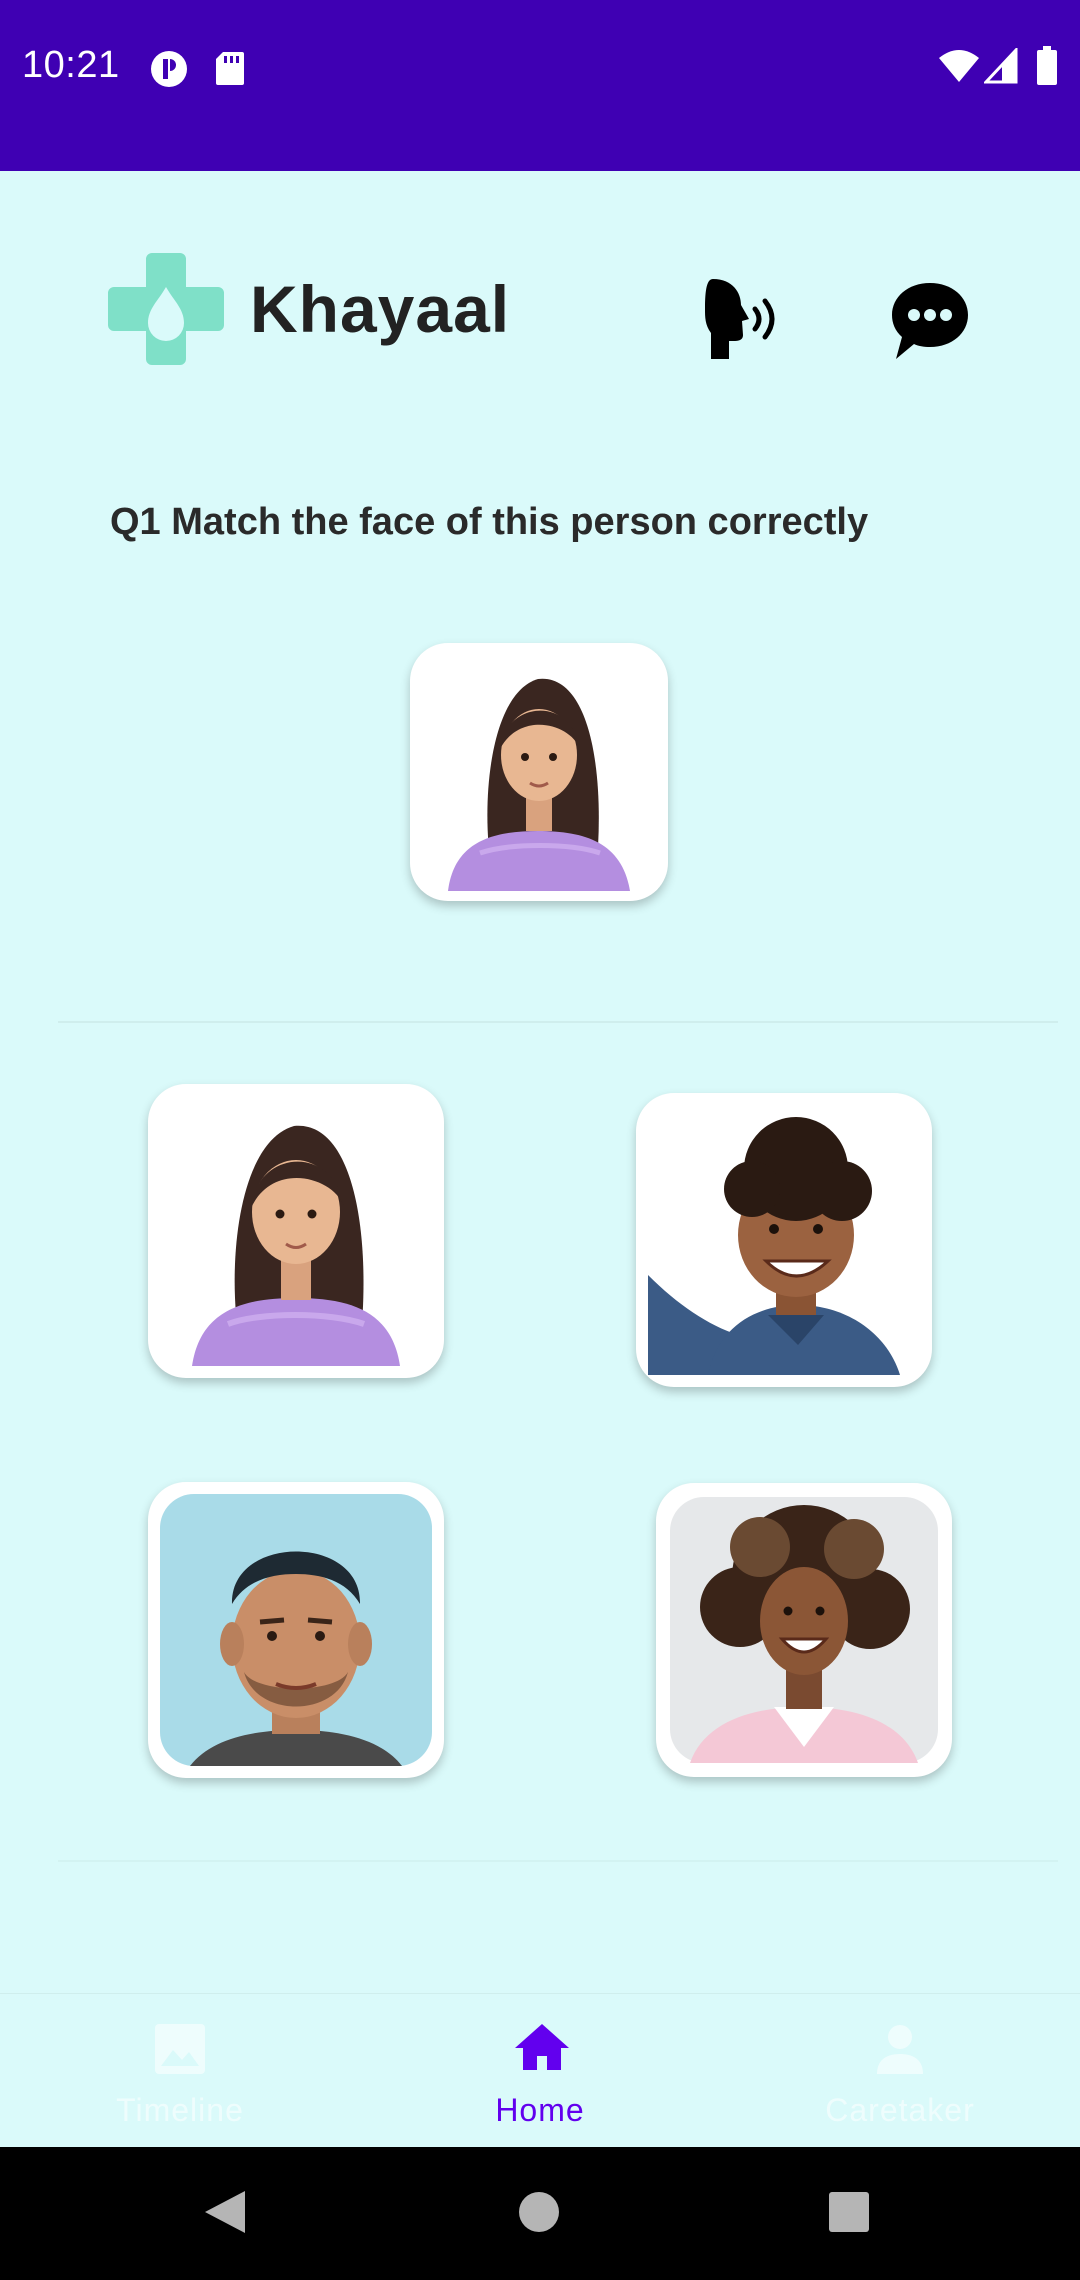 The height and width of the screenshot is (2280, 1080). I want to click on status-bar: 10:21, so click(540, 85).